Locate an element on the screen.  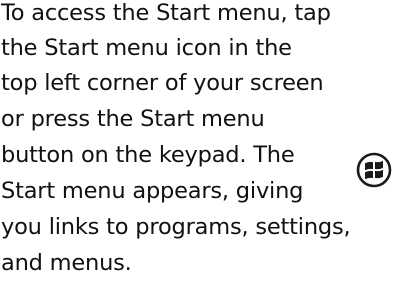
paragraph-line-8: and menus. is located at coordinates (66, 263).